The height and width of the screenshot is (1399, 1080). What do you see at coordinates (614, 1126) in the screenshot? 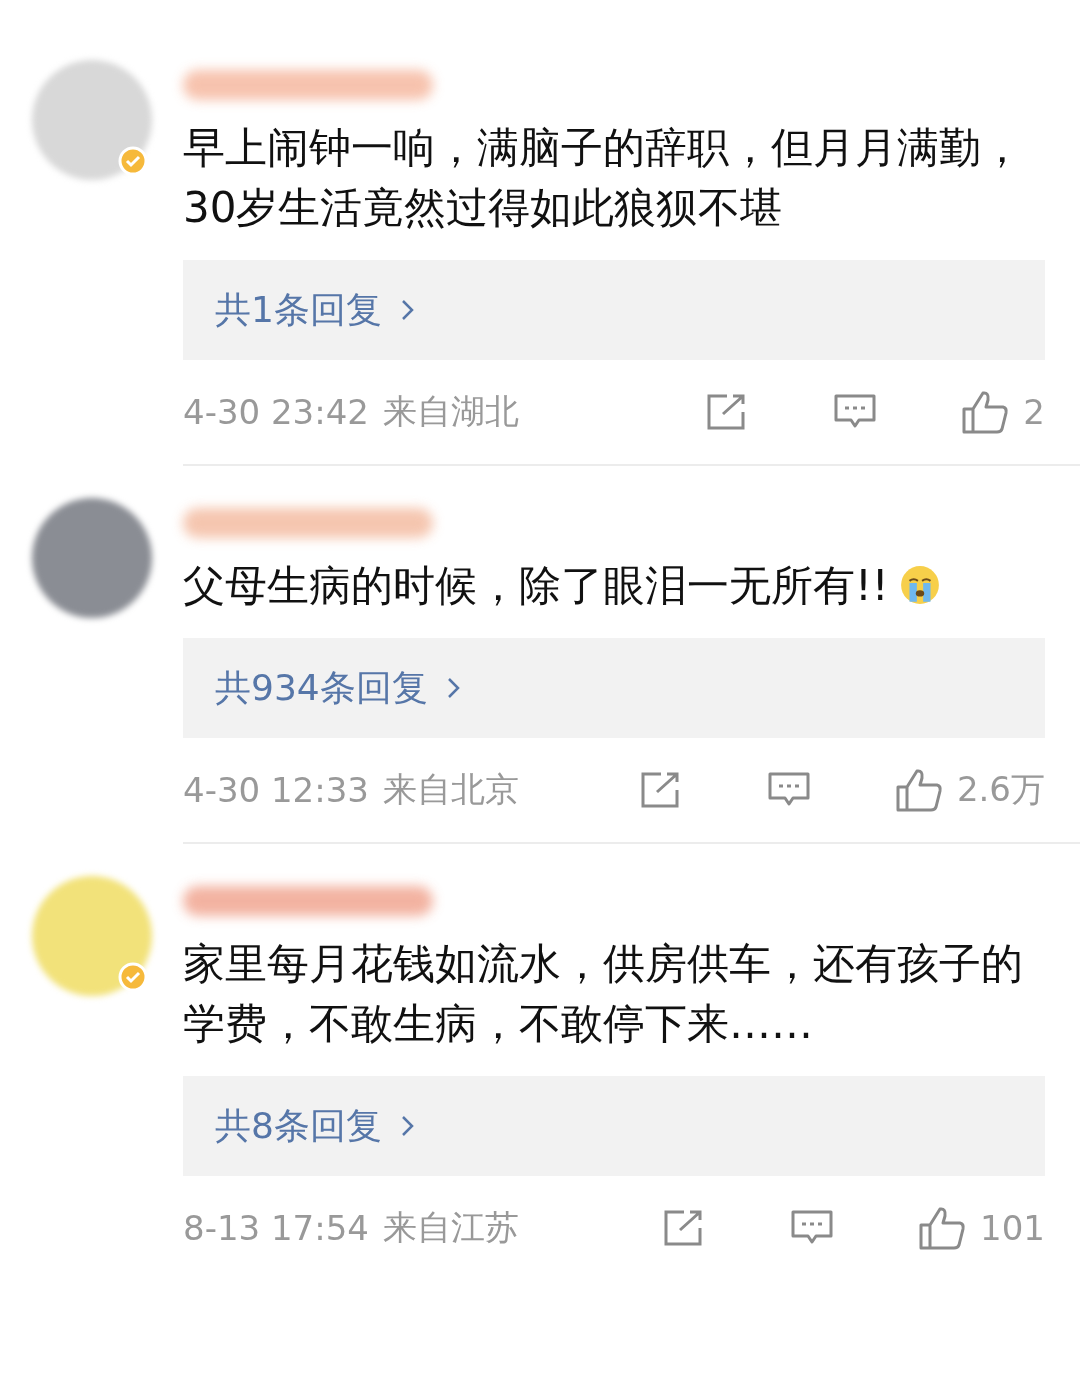
I see `replies-link: 共8条回复` at bounding box center [614, 1126].